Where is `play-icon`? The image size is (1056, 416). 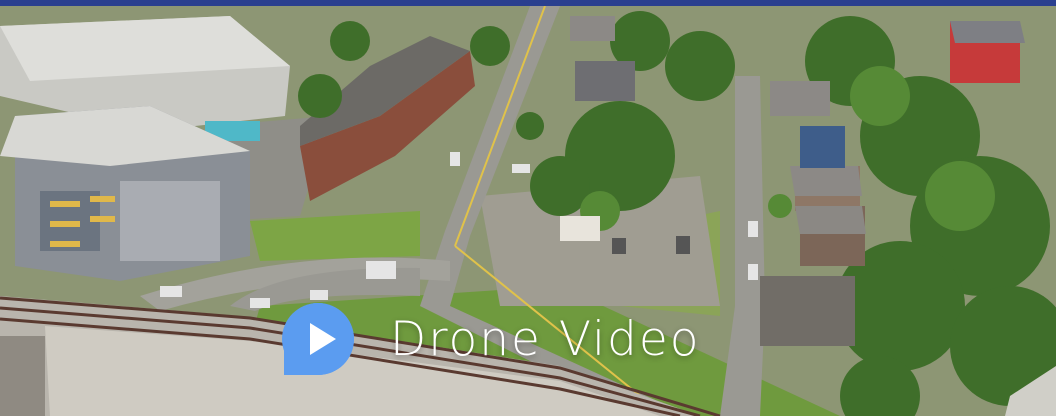
play-icon is located at coordinates (318, 339).